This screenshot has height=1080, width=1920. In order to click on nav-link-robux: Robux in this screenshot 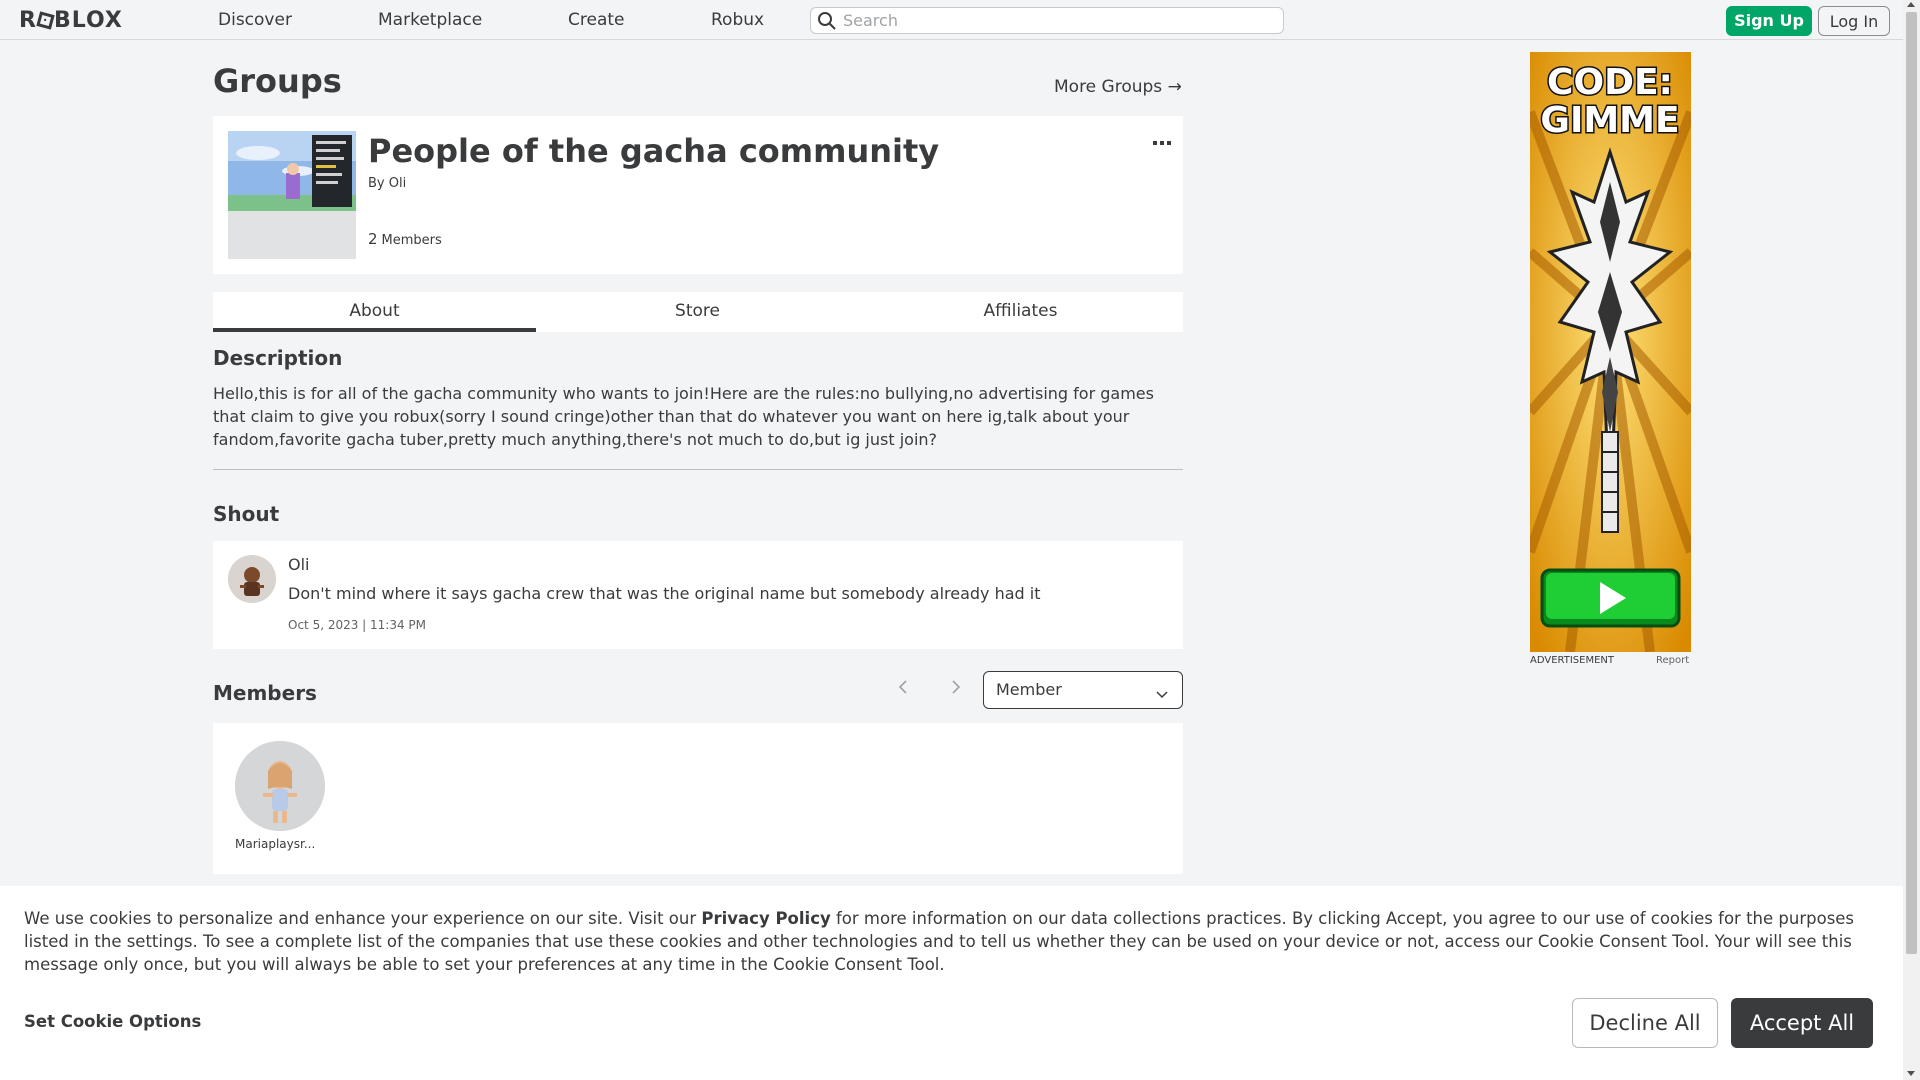, I will do `click(737, 20)`.